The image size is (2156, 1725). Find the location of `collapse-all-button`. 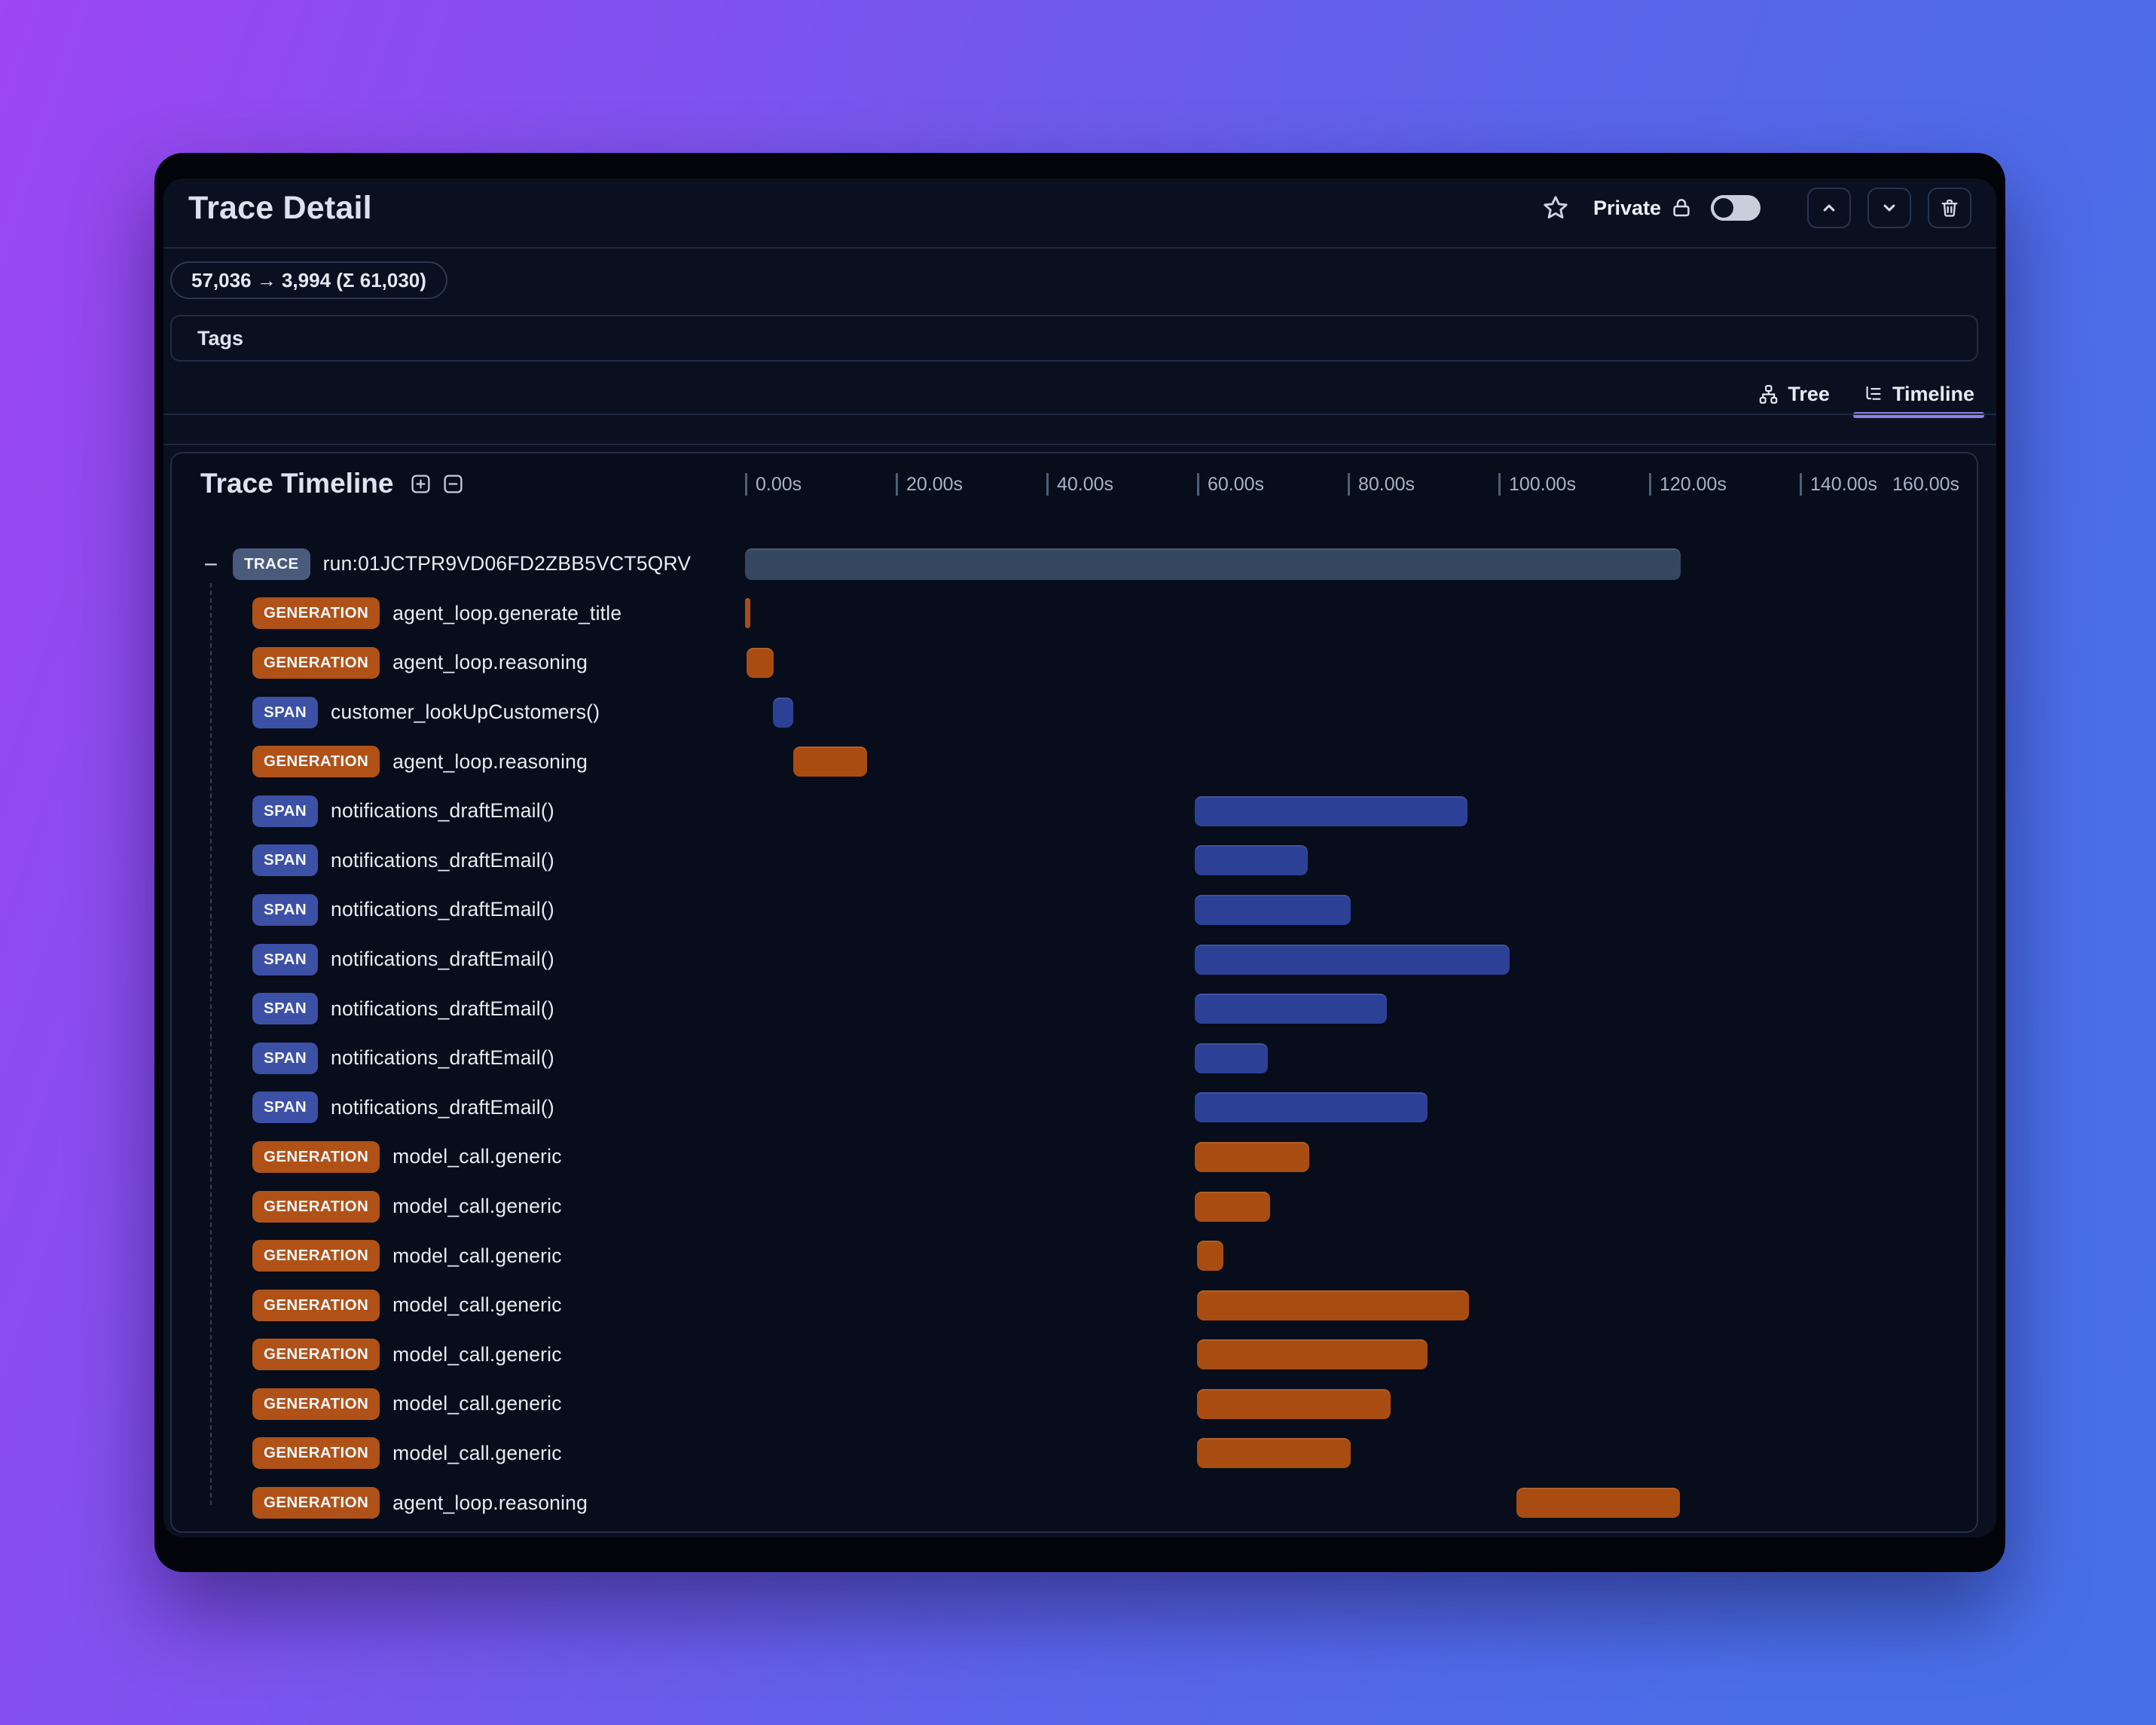

collapse-all-button is located at coordinates (453, 484).